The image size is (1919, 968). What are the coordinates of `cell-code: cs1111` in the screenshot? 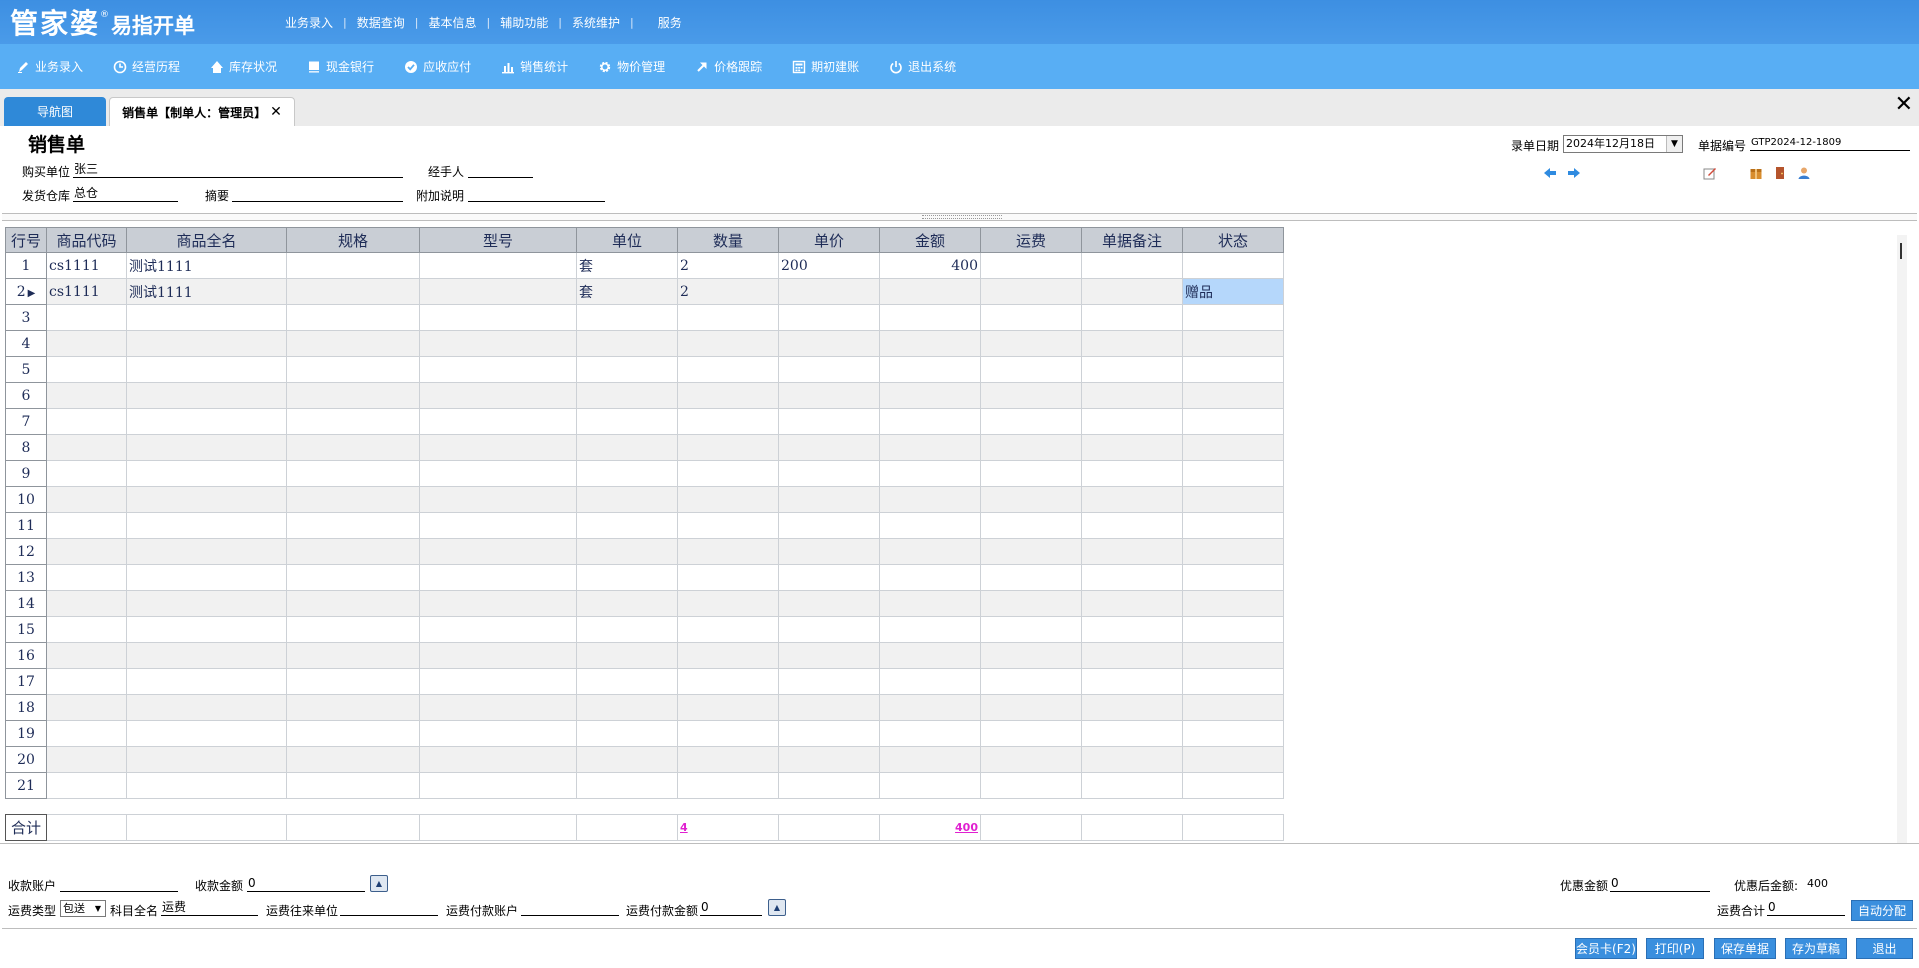 It's located at (86, 291).